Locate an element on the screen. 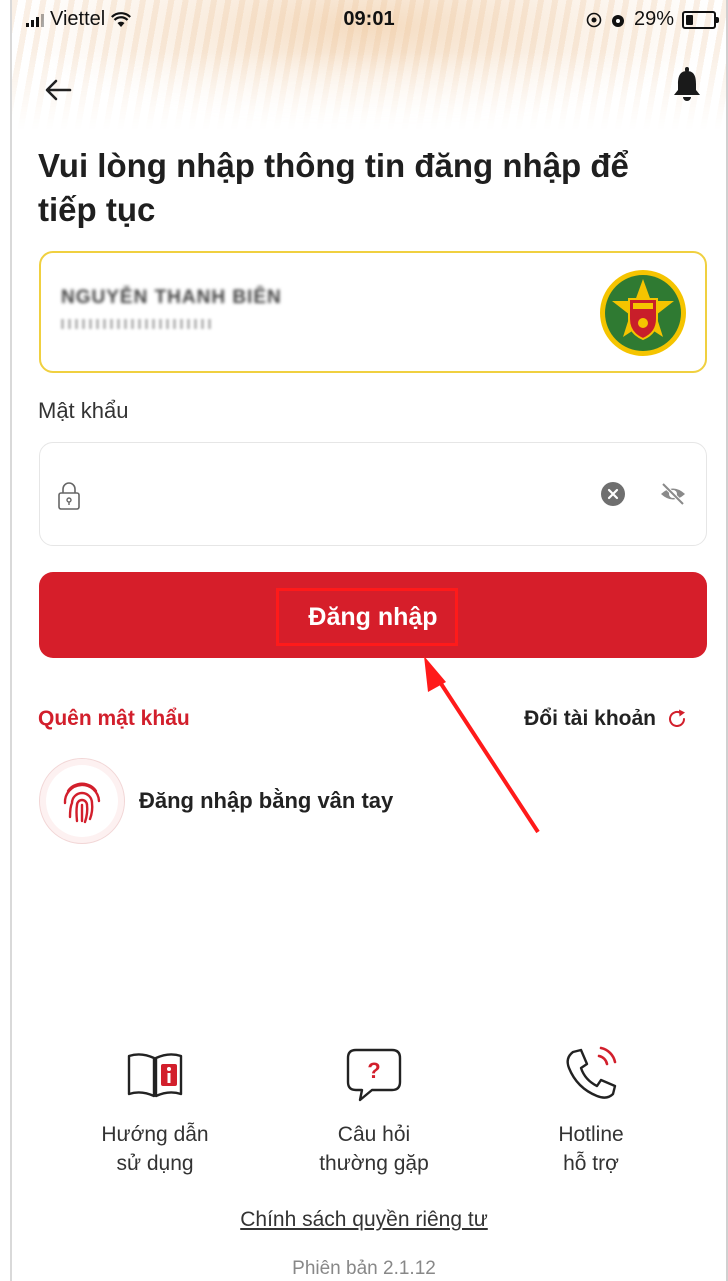 This screenshot has width=728, height=1281. hotline-line2: hỗ trợ is located at coordinates (591, 1163).